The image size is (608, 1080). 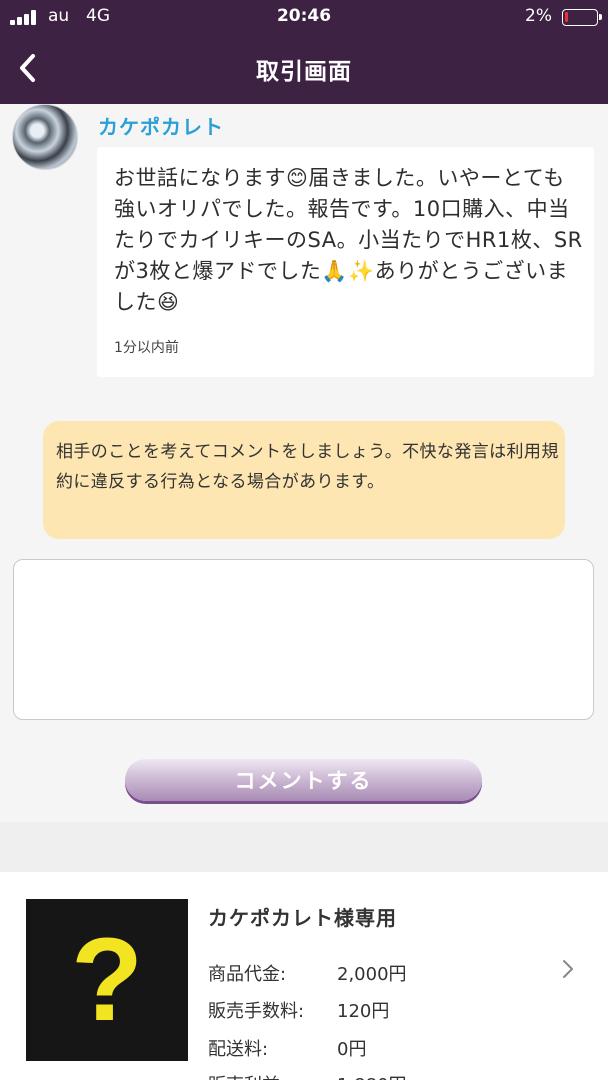 What do you see at coordinates (247, 974) in the screenshot?
I see `row-label: 商品代金:` at bounding box center [247, 974].